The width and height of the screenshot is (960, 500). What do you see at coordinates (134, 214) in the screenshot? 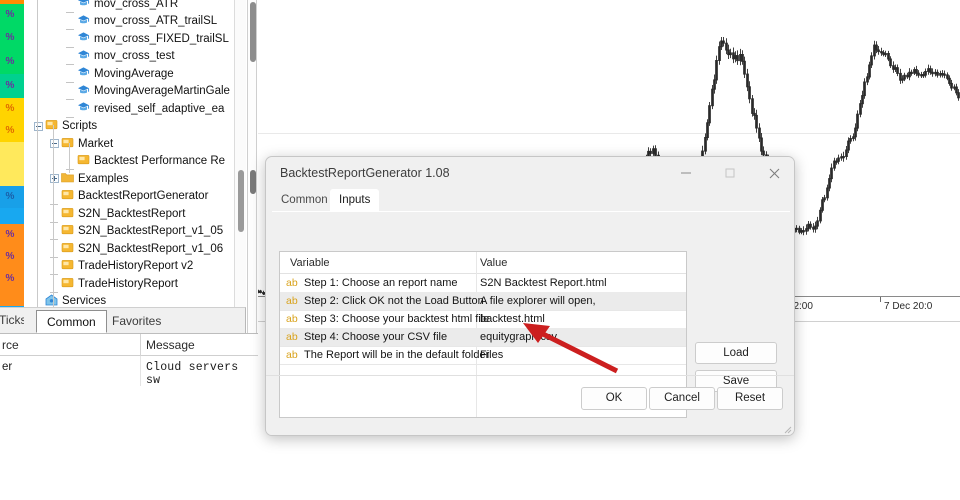
I see `tree-item-s2n-backtestreport: S2N_BacktestReport` at bounding box center [134, 214].